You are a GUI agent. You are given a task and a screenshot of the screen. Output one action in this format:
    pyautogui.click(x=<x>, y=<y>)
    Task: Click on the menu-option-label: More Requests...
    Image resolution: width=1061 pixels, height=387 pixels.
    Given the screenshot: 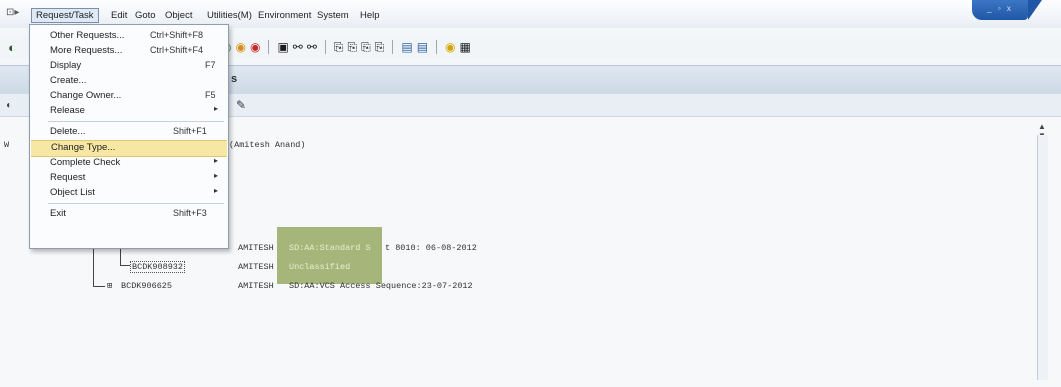 What is the action you would take?
    pyautogui.click(x=86, y=50)
    